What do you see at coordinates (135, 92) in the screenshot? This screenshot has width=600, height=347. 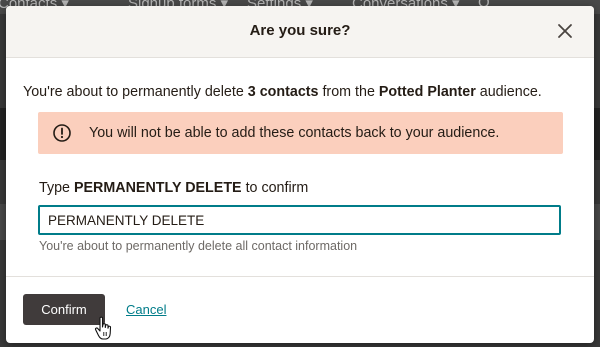 I see `intro-prefix: You're about to permanently delete` at bounding box center [135, 92].